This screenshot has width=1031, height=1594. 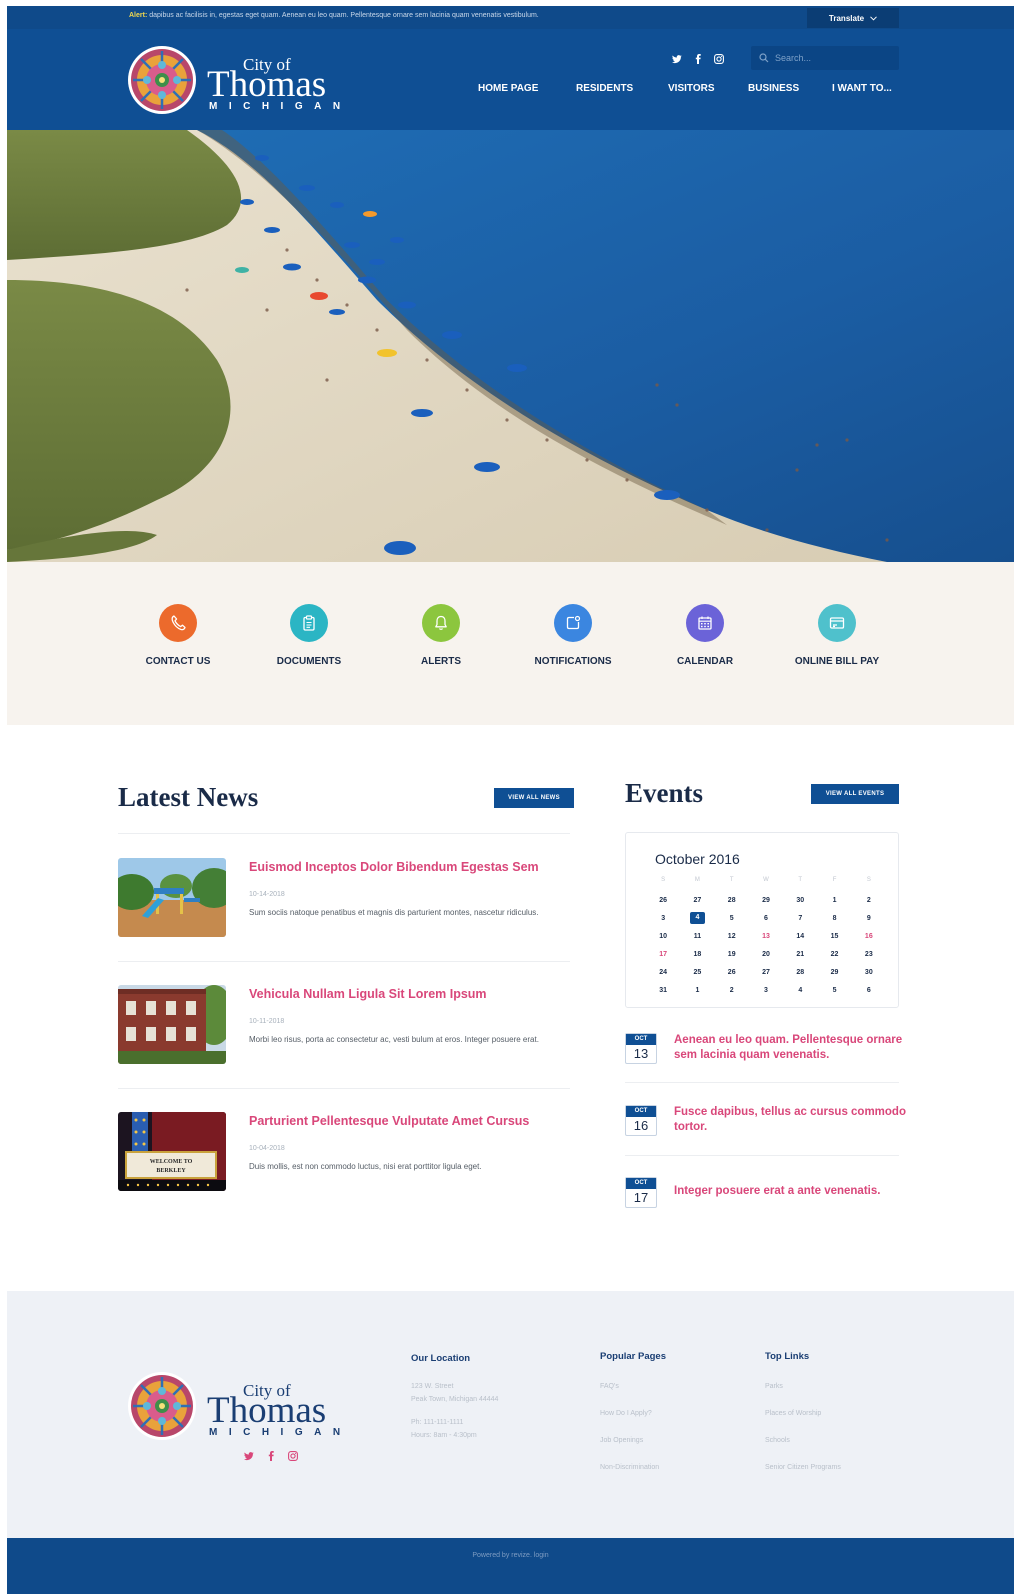 What do you see at coordinates (663, 990) in the screenshot?
I see `calendar-day: 31` at bounding box center [663, 990].